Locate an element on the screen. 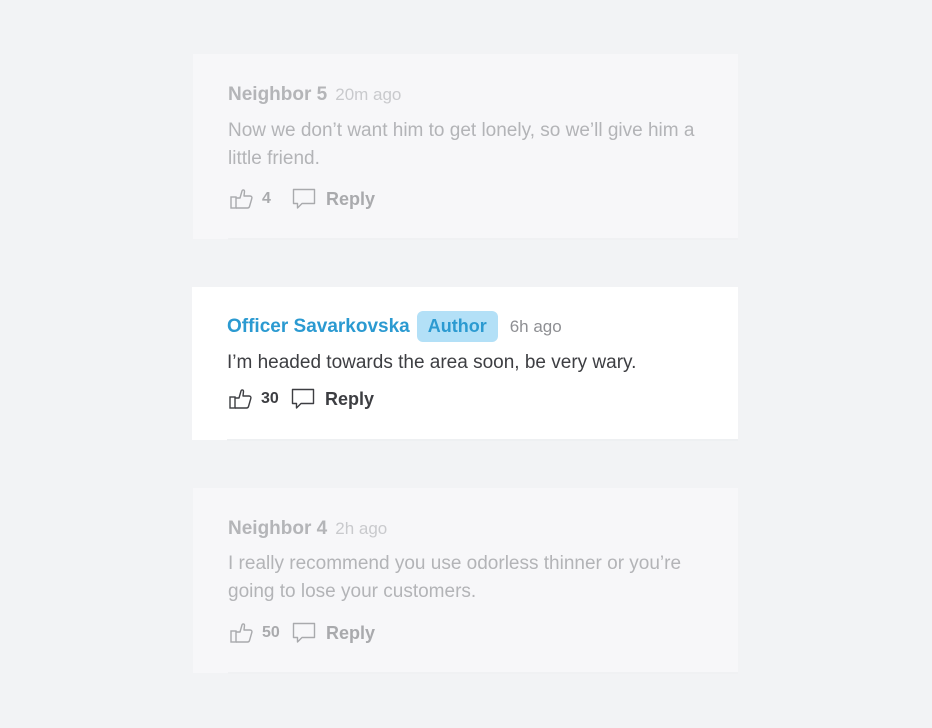 This screenshot has height=728, width=932. comment-header: Officer Savarkovska Author 6h ago is located at coordinates (394, 326).